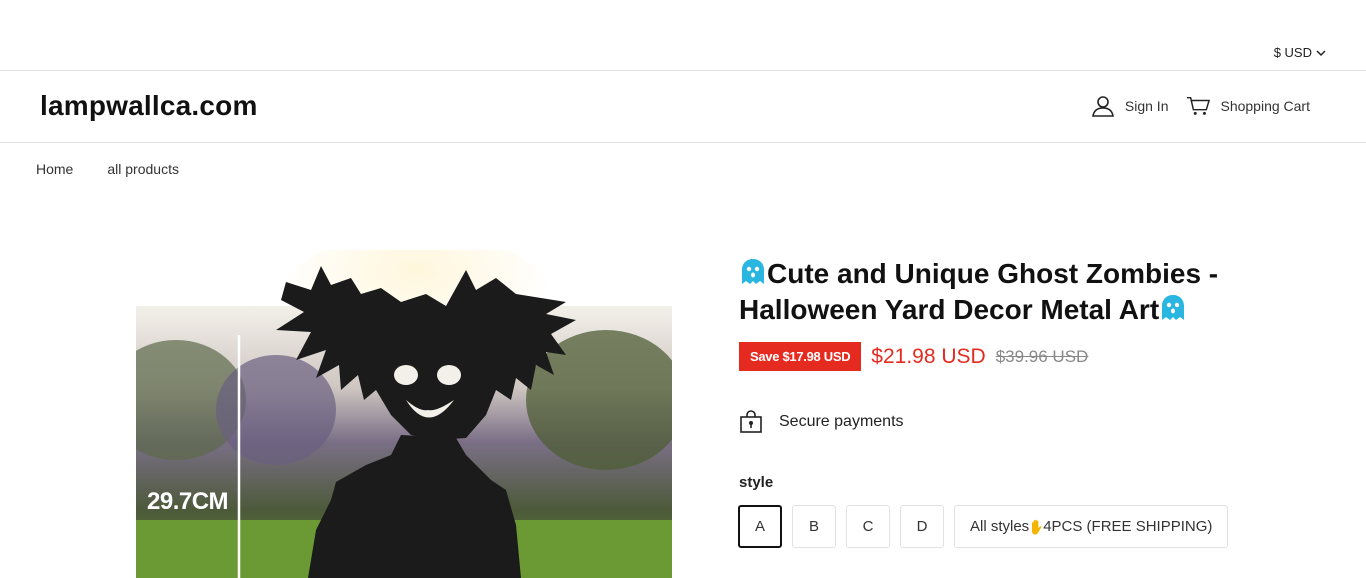  Describe the element at coordinates (1146, 106) in the screenshot. I see `sign-in-label: Sign In` at that location.